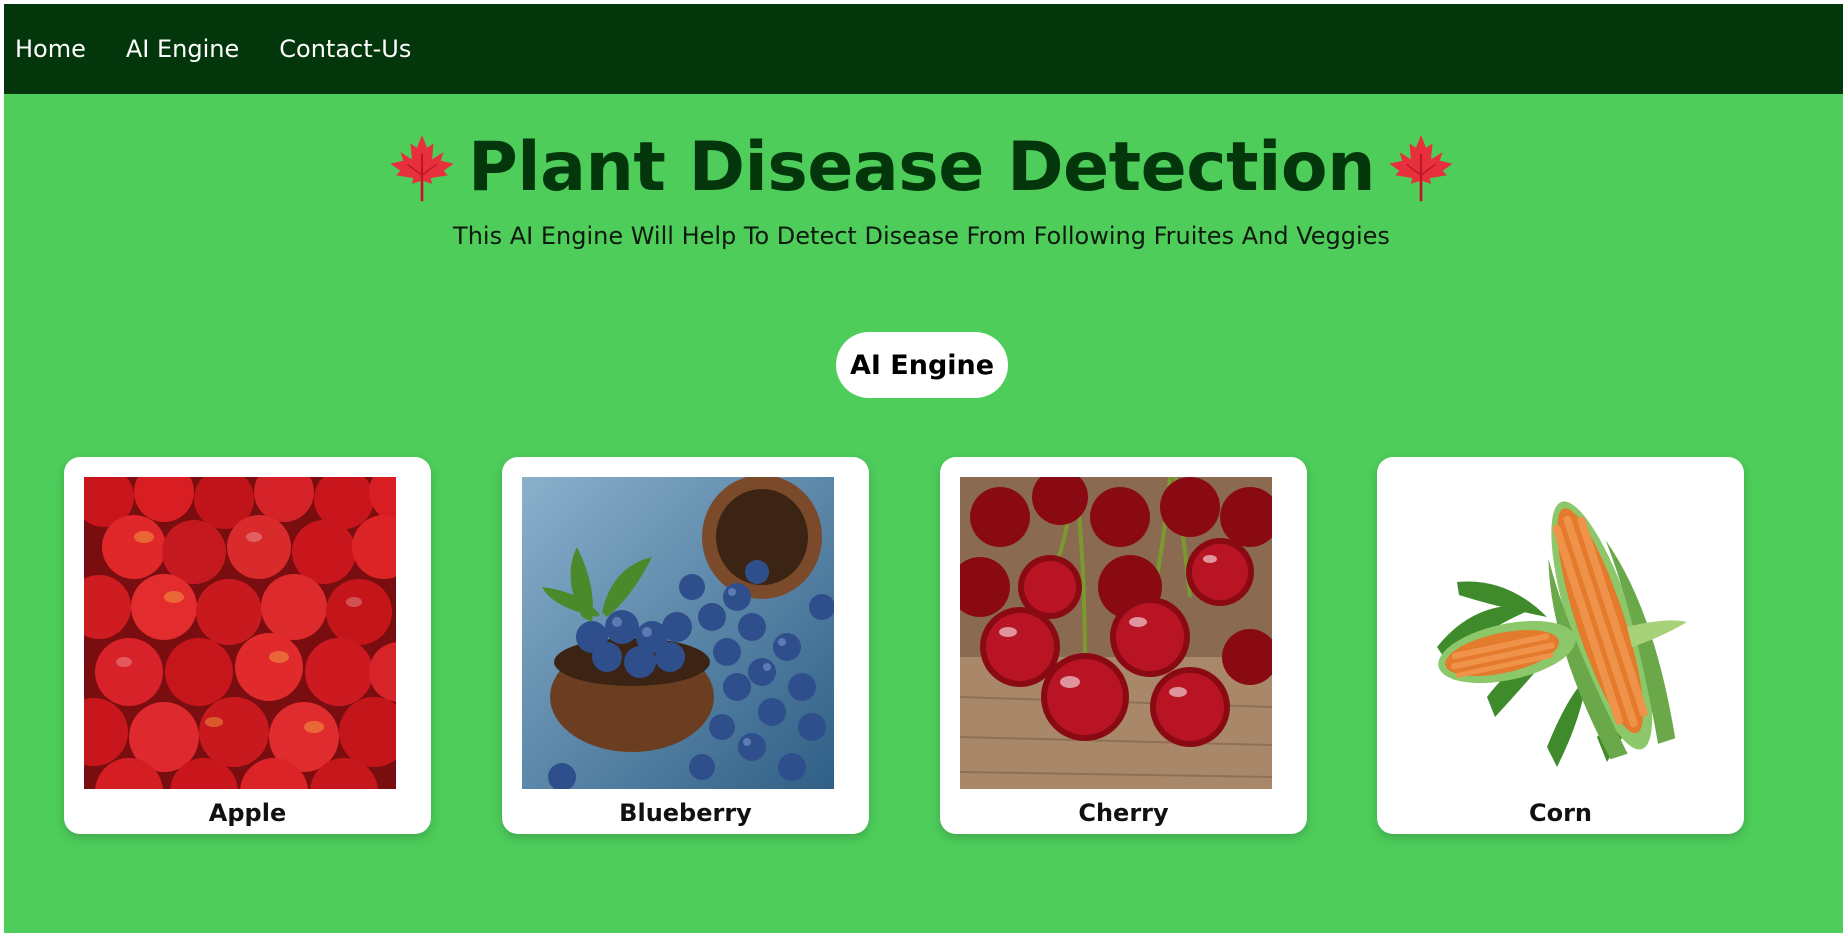 Image resolution: width=1843 pixels, height=938 pixels. Describe the element at coordinates (685, 813) in the screenshot. I see `card-label: Blueberry` at that location.